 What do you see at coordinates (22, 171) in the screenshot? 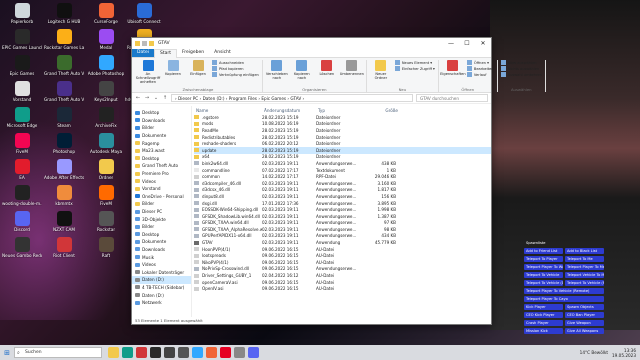
I see `desktop-icon-ea: EA` at bounding box center [22, 171].